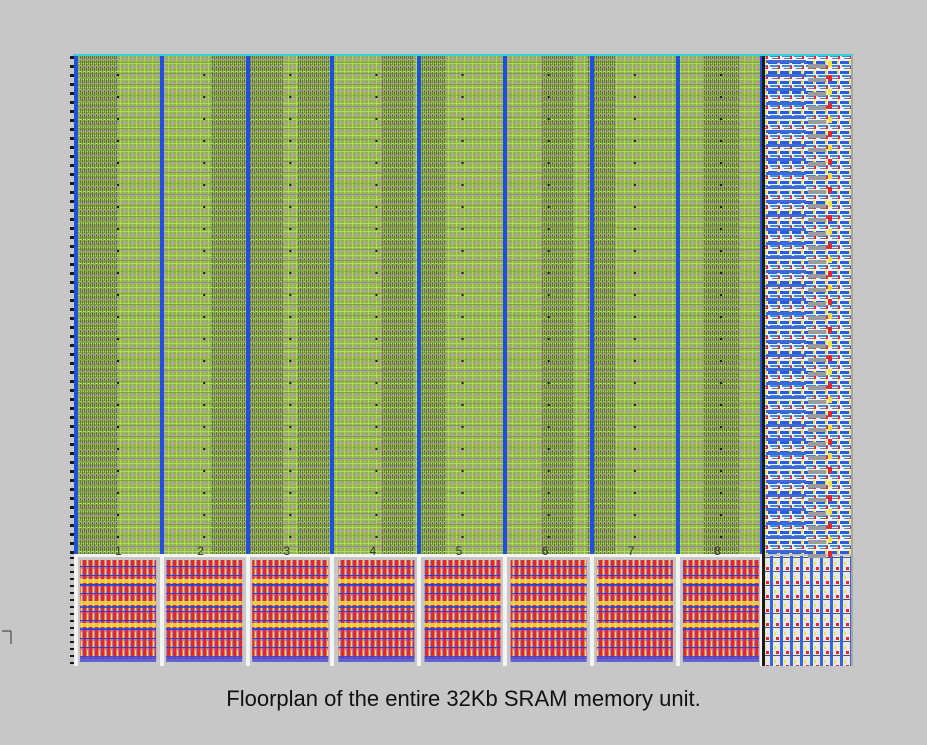 The height and width of the screenshot is (745, 927). Describe the element at coordinates (118, 551) in the screenshot. I see `bank-label-1: 1` at that location.